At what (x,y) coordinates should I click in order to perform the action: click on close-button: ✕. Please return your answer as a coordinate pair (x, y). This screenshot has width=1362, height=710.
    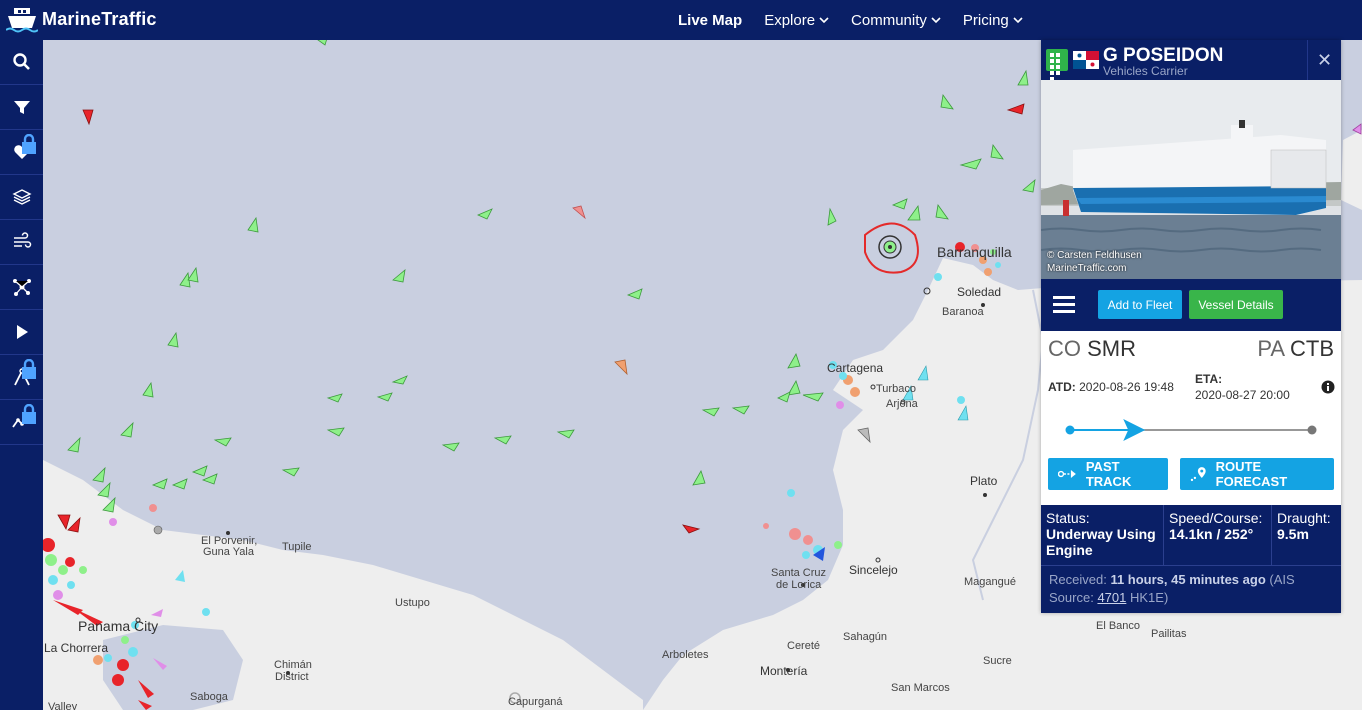
    Looking at the image, I should click on (1324, 60).